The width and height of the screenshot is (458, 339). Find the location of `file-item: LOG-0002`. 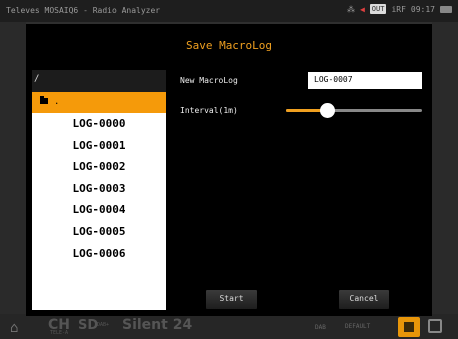

file-item: LOG-0002 is located at coordinates (99, 167).